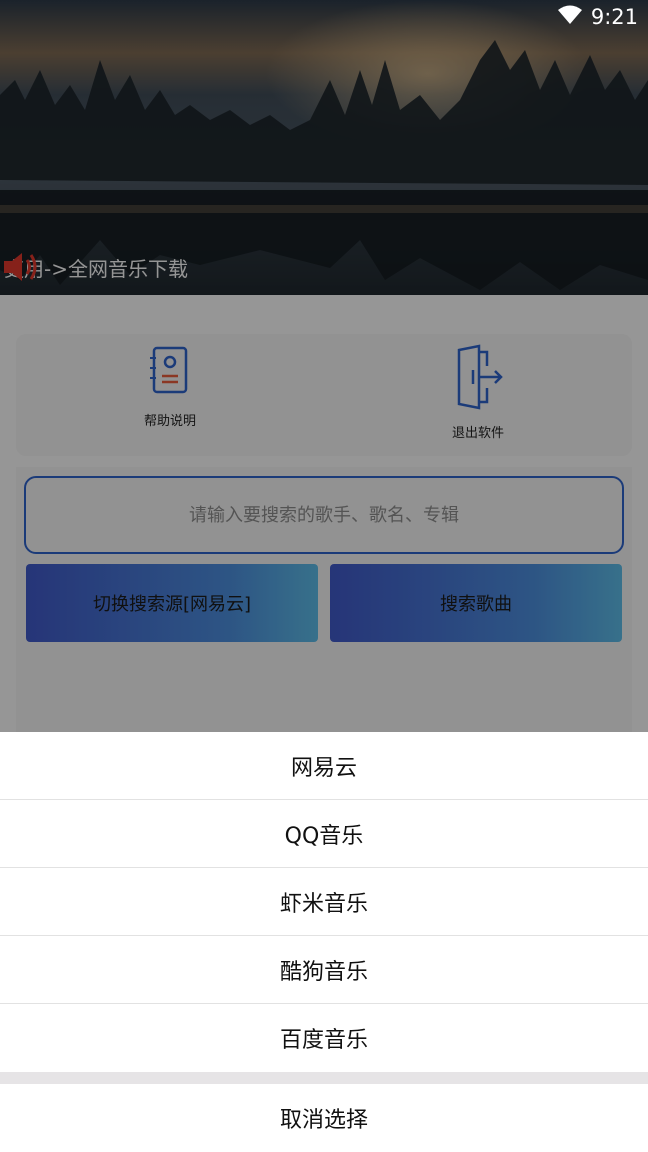  I want to click on option-kugou-music: 酷狗音乐, so click(324, 970).